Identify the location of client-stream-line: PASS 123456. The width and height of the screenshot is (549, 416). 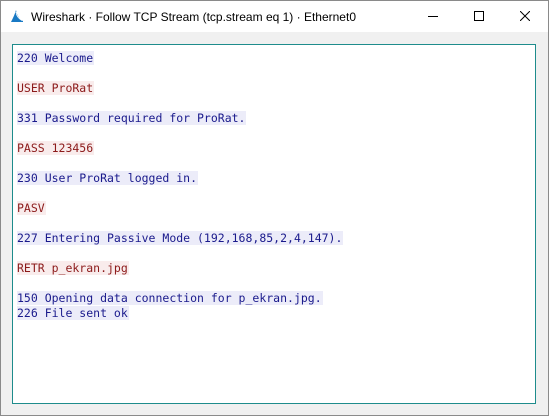
(276, 148).